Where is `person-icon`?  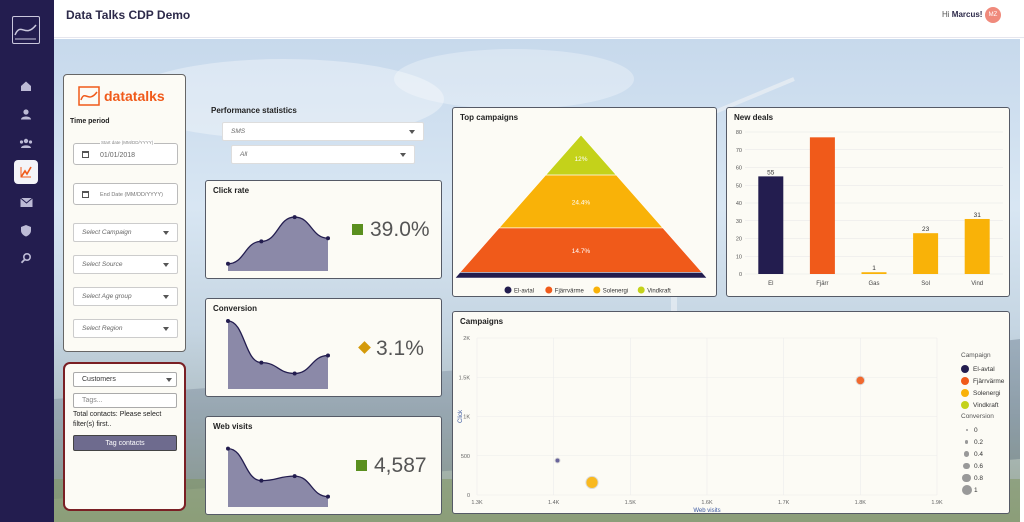 person-icon is located at coordinates (26, 114).